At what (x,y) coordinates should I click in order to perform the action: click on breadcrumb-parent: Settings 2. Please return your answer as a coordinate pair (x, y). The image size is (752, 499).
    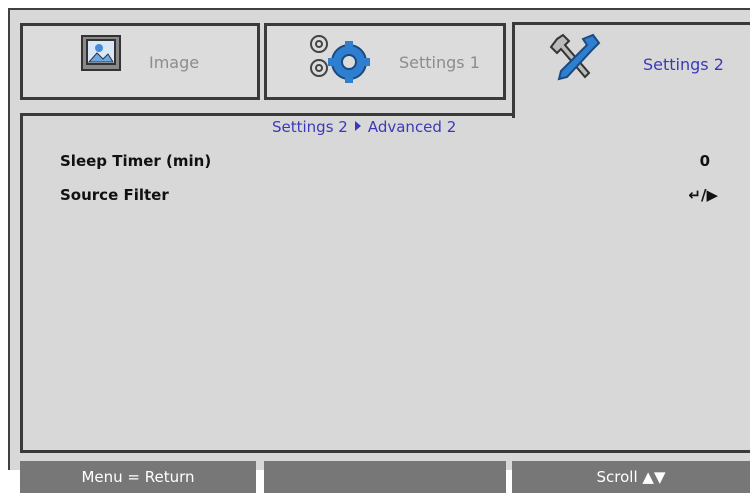
    Looking at the image, I should click on (310, 127).